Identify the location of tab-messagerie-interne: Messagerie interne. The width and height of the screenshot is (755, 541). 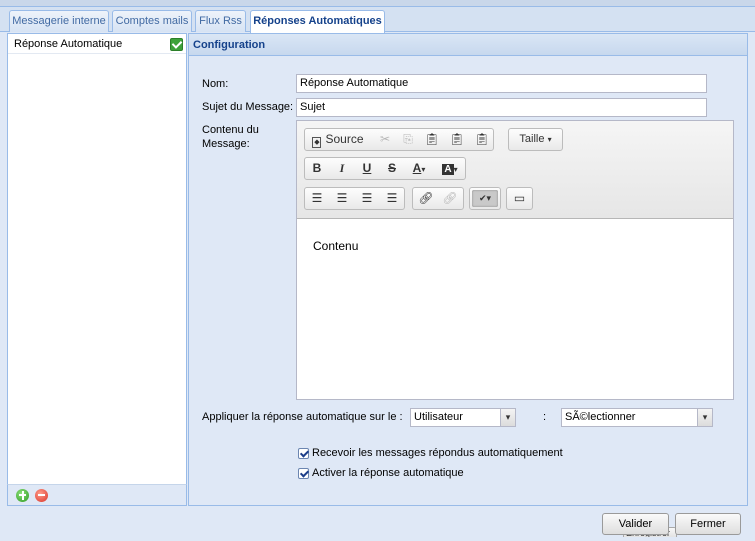
(59, 21).